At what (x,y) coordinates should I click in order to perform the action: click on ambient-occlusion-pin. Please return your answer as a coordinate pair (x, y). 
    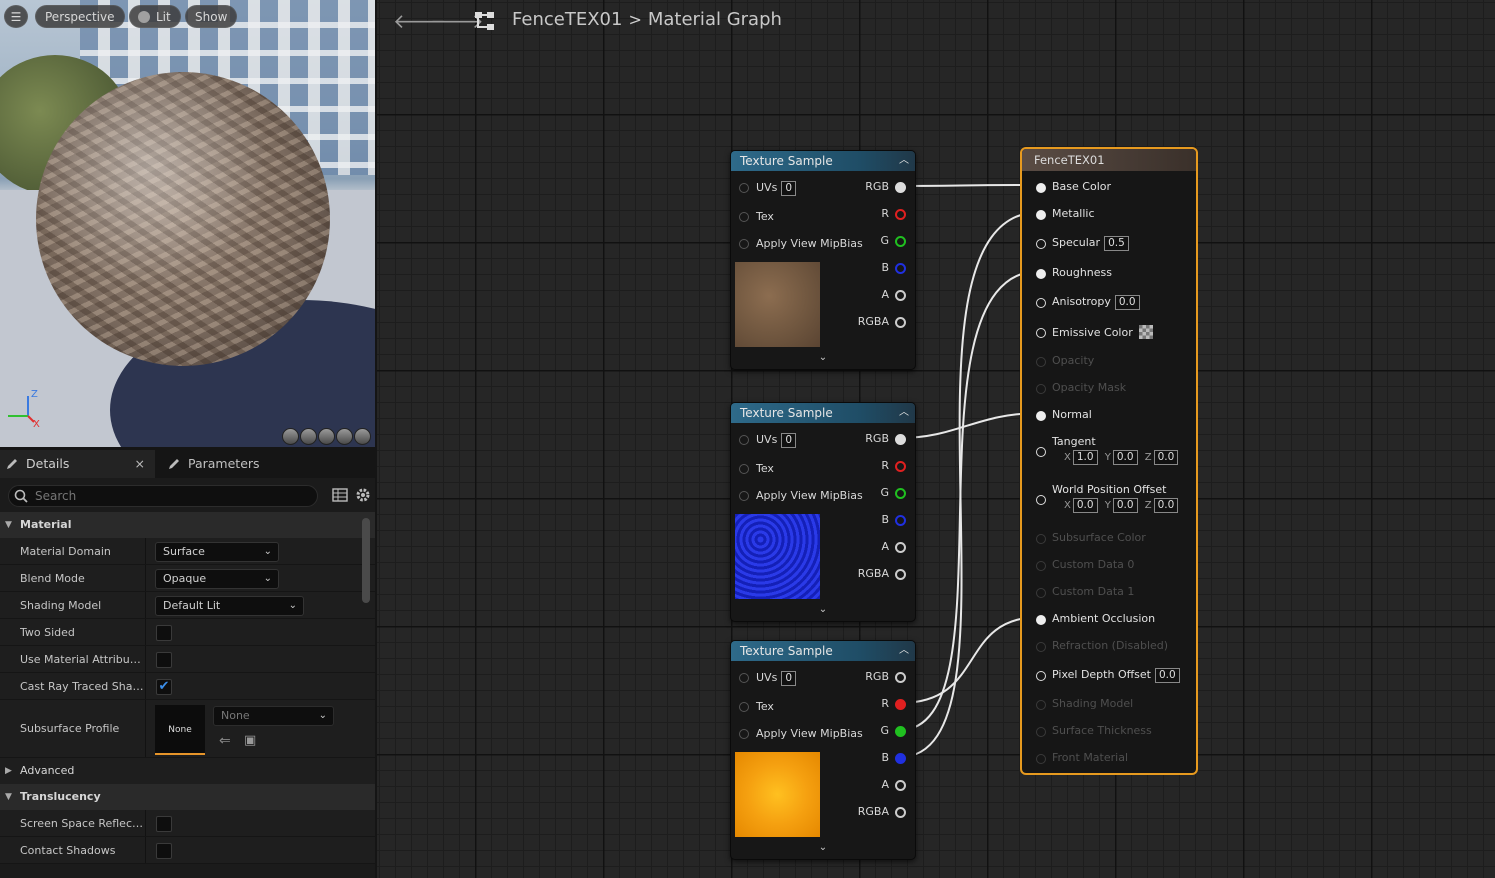
    Looking at the image, I should click on (1041, 620).